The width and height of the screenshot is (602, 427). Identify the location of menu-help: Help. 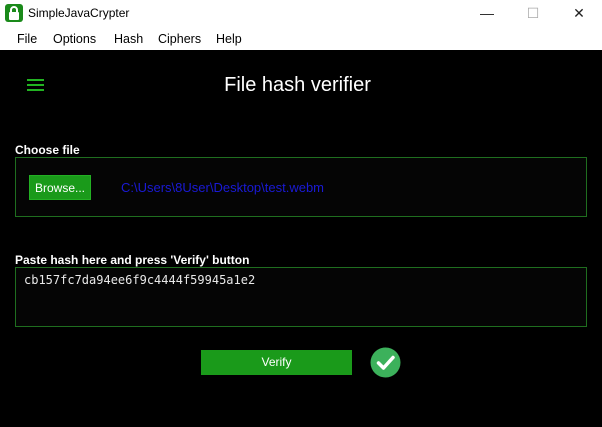
(229, 39).